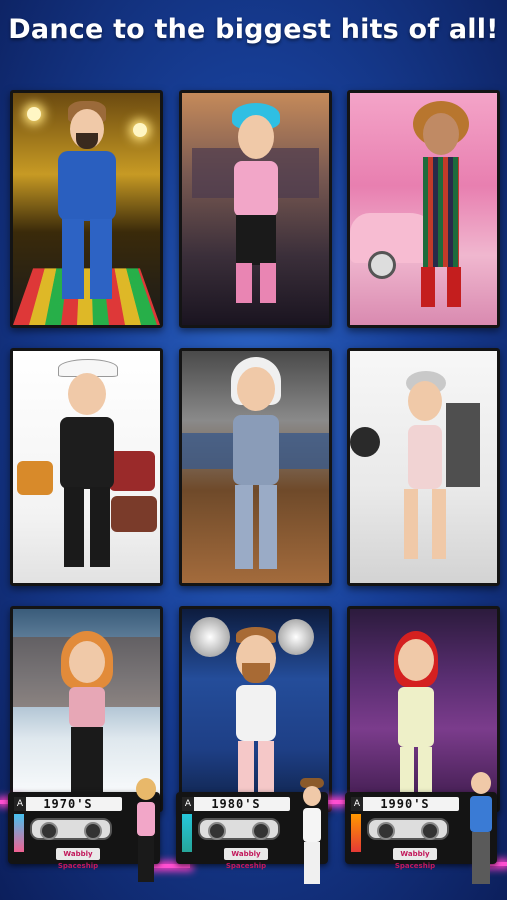 This screenshot has height=900, width=507. I want to click on dance-card-disco, so click(86, 209).